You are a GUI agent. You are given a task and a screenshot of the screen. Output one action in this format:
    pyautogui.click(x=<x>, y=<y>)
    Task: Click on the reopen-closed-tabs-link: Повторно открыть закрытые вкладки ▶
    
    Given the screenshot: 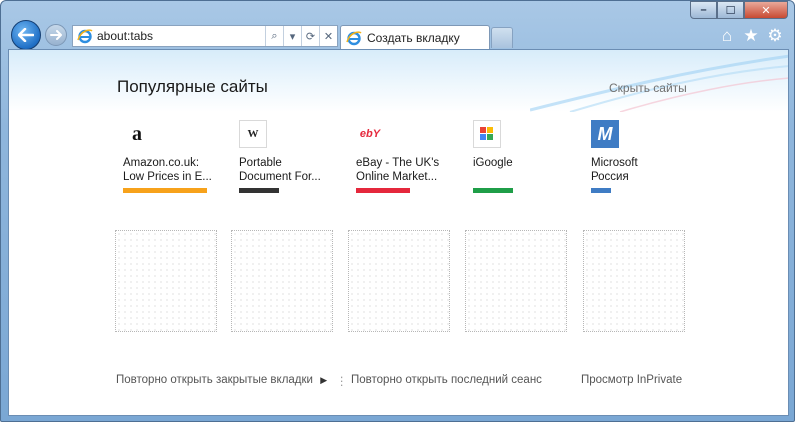 What is the action you would take?
    pyautogui.click(x=221, y=380)
    